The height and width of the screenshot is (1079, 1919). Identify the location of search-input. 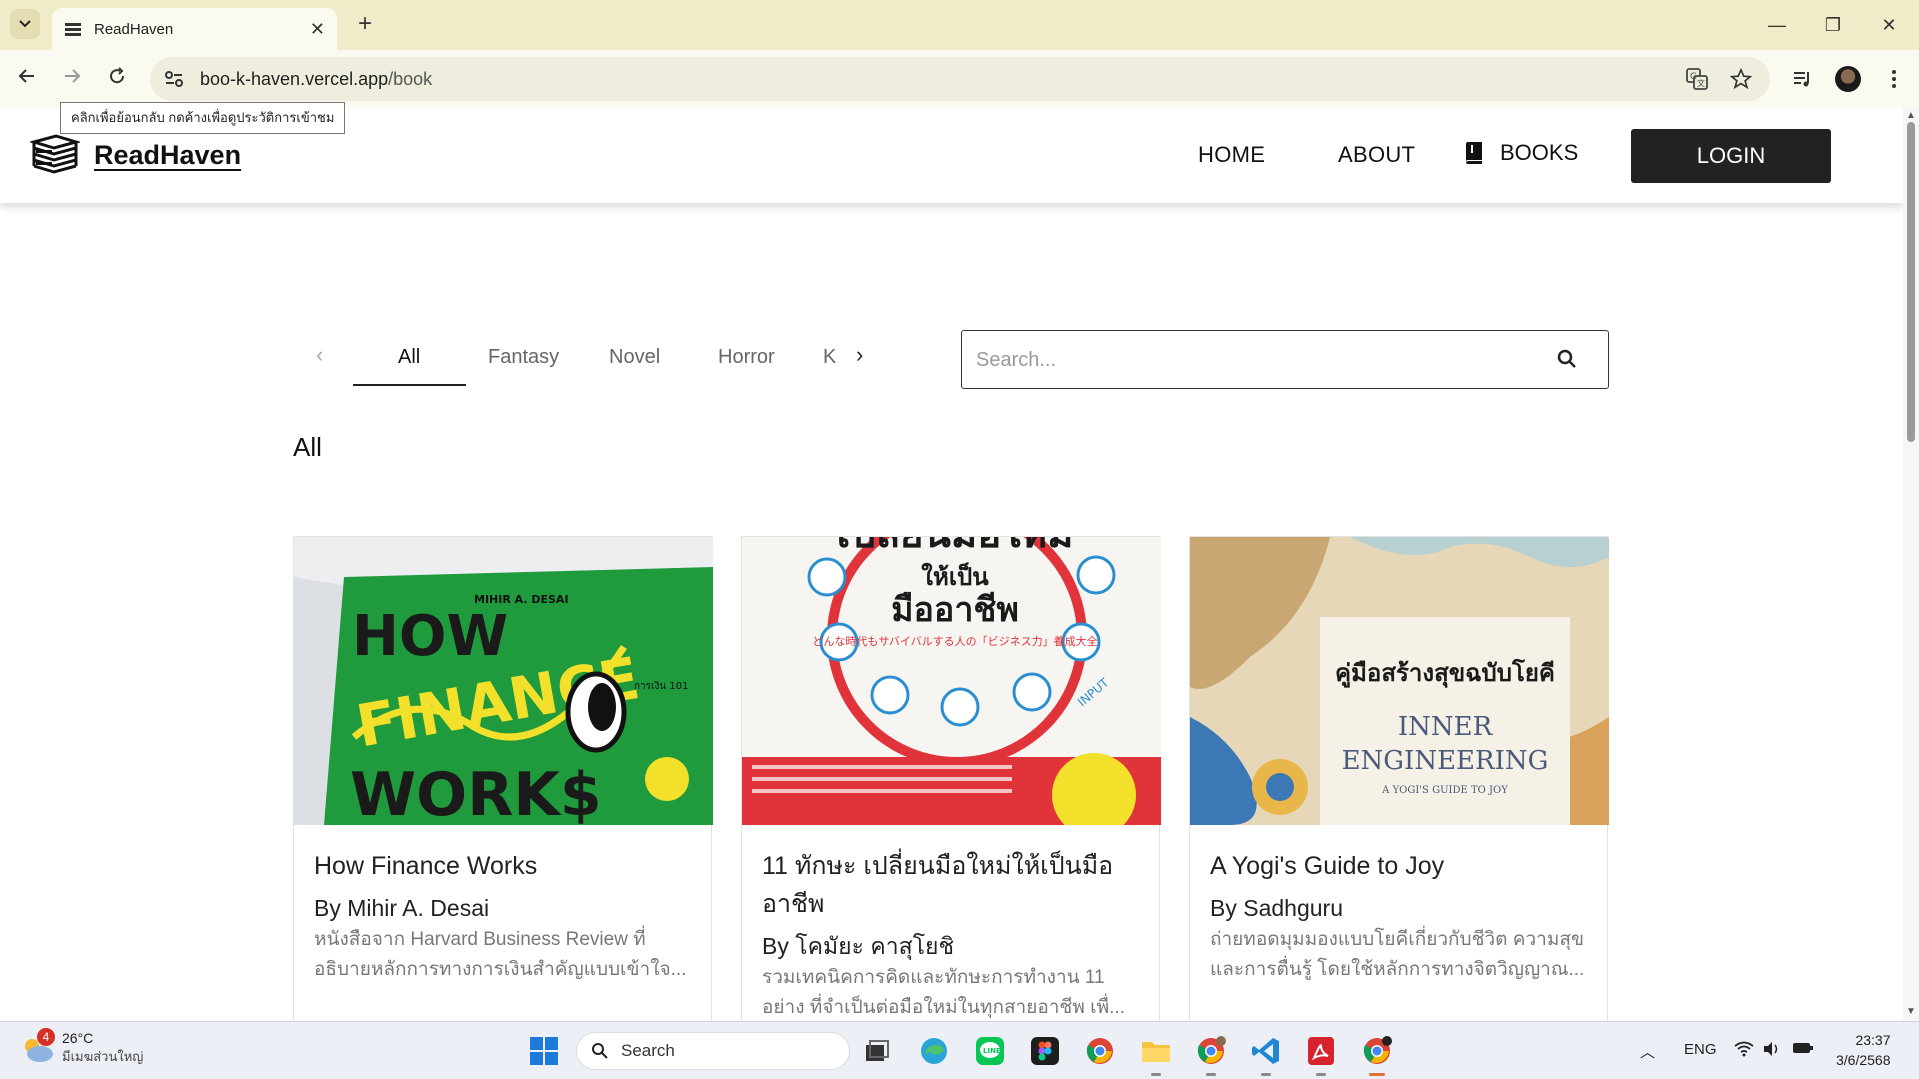
(1256, 360).